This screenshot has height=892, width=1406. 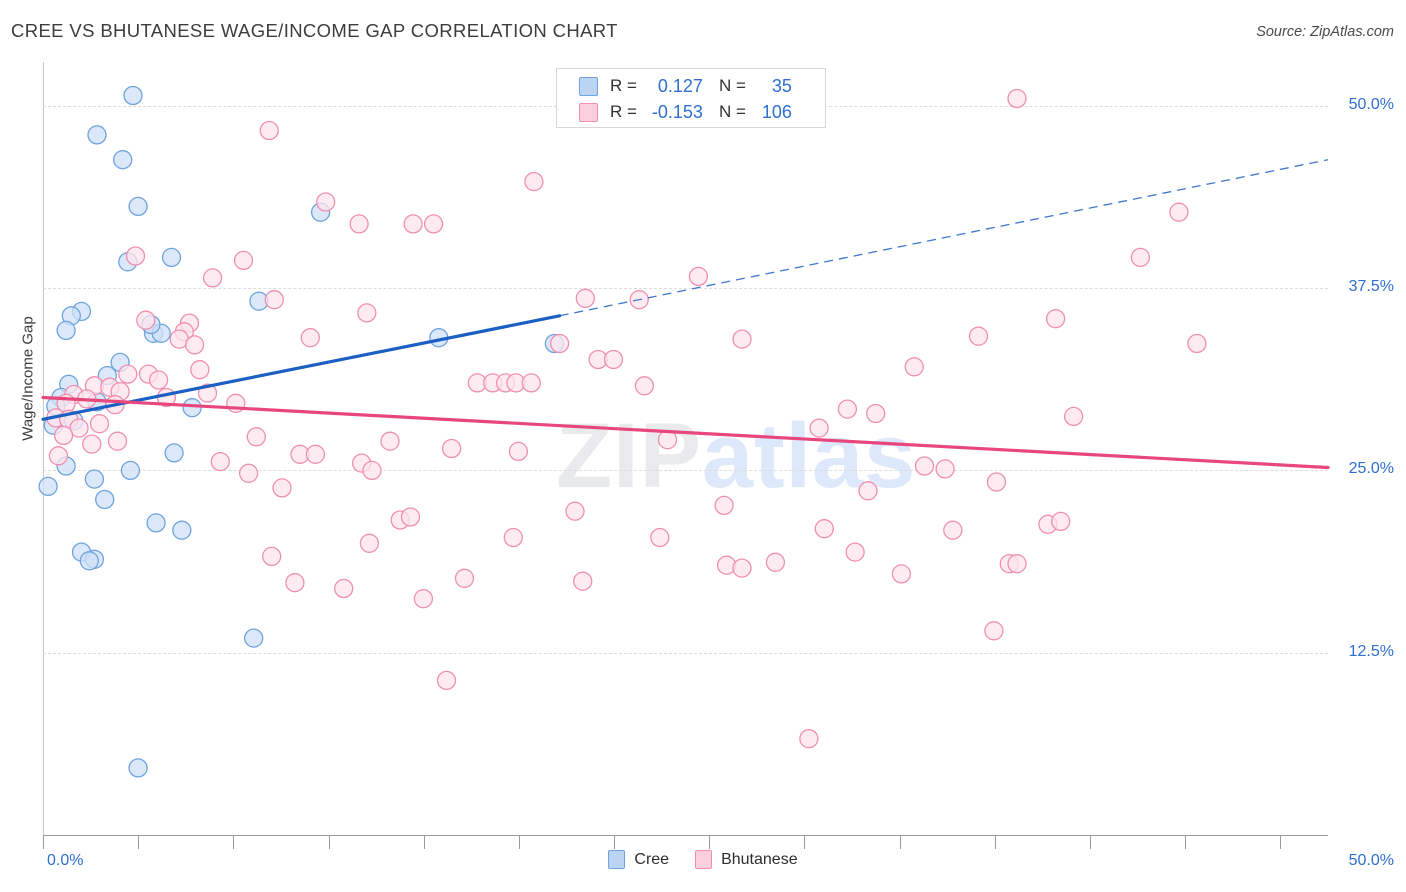 I want to click on legend-row-cree: R = 0.127 N = 35, so click(x=685, y=86).